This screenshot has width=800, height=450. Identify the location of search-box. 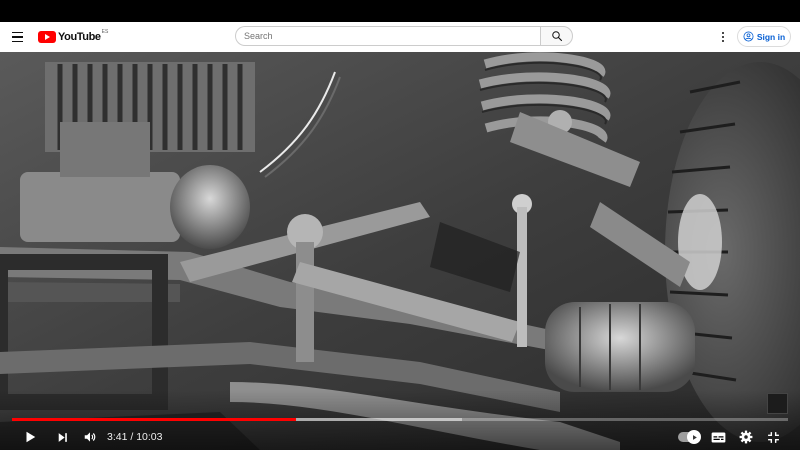
(387, 36).